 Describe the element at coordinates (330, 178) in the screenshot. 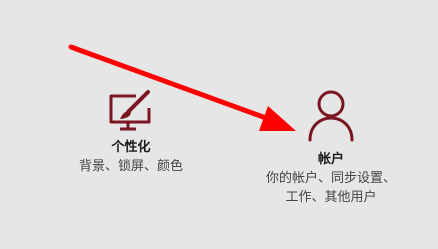

I see `accounts-description-line-1: 你的帐户、同步设置、` at that location.